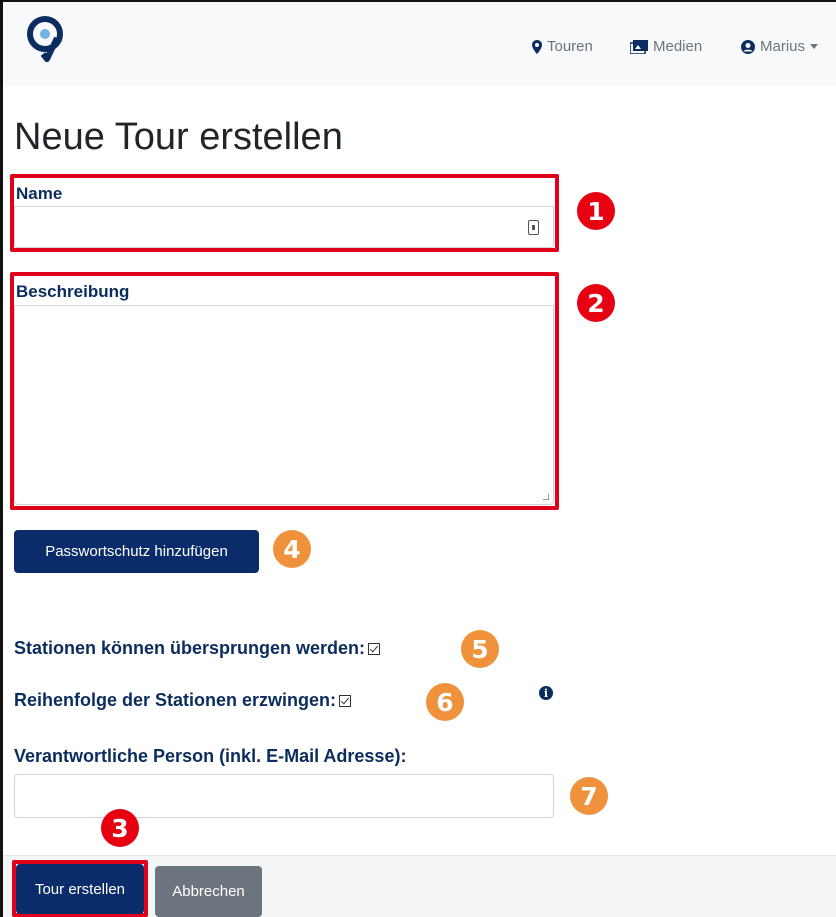 Image resolution: width=836 pixels, height=917 pixels. I want to click on skip-stations-checkbox, so click(374, 648).